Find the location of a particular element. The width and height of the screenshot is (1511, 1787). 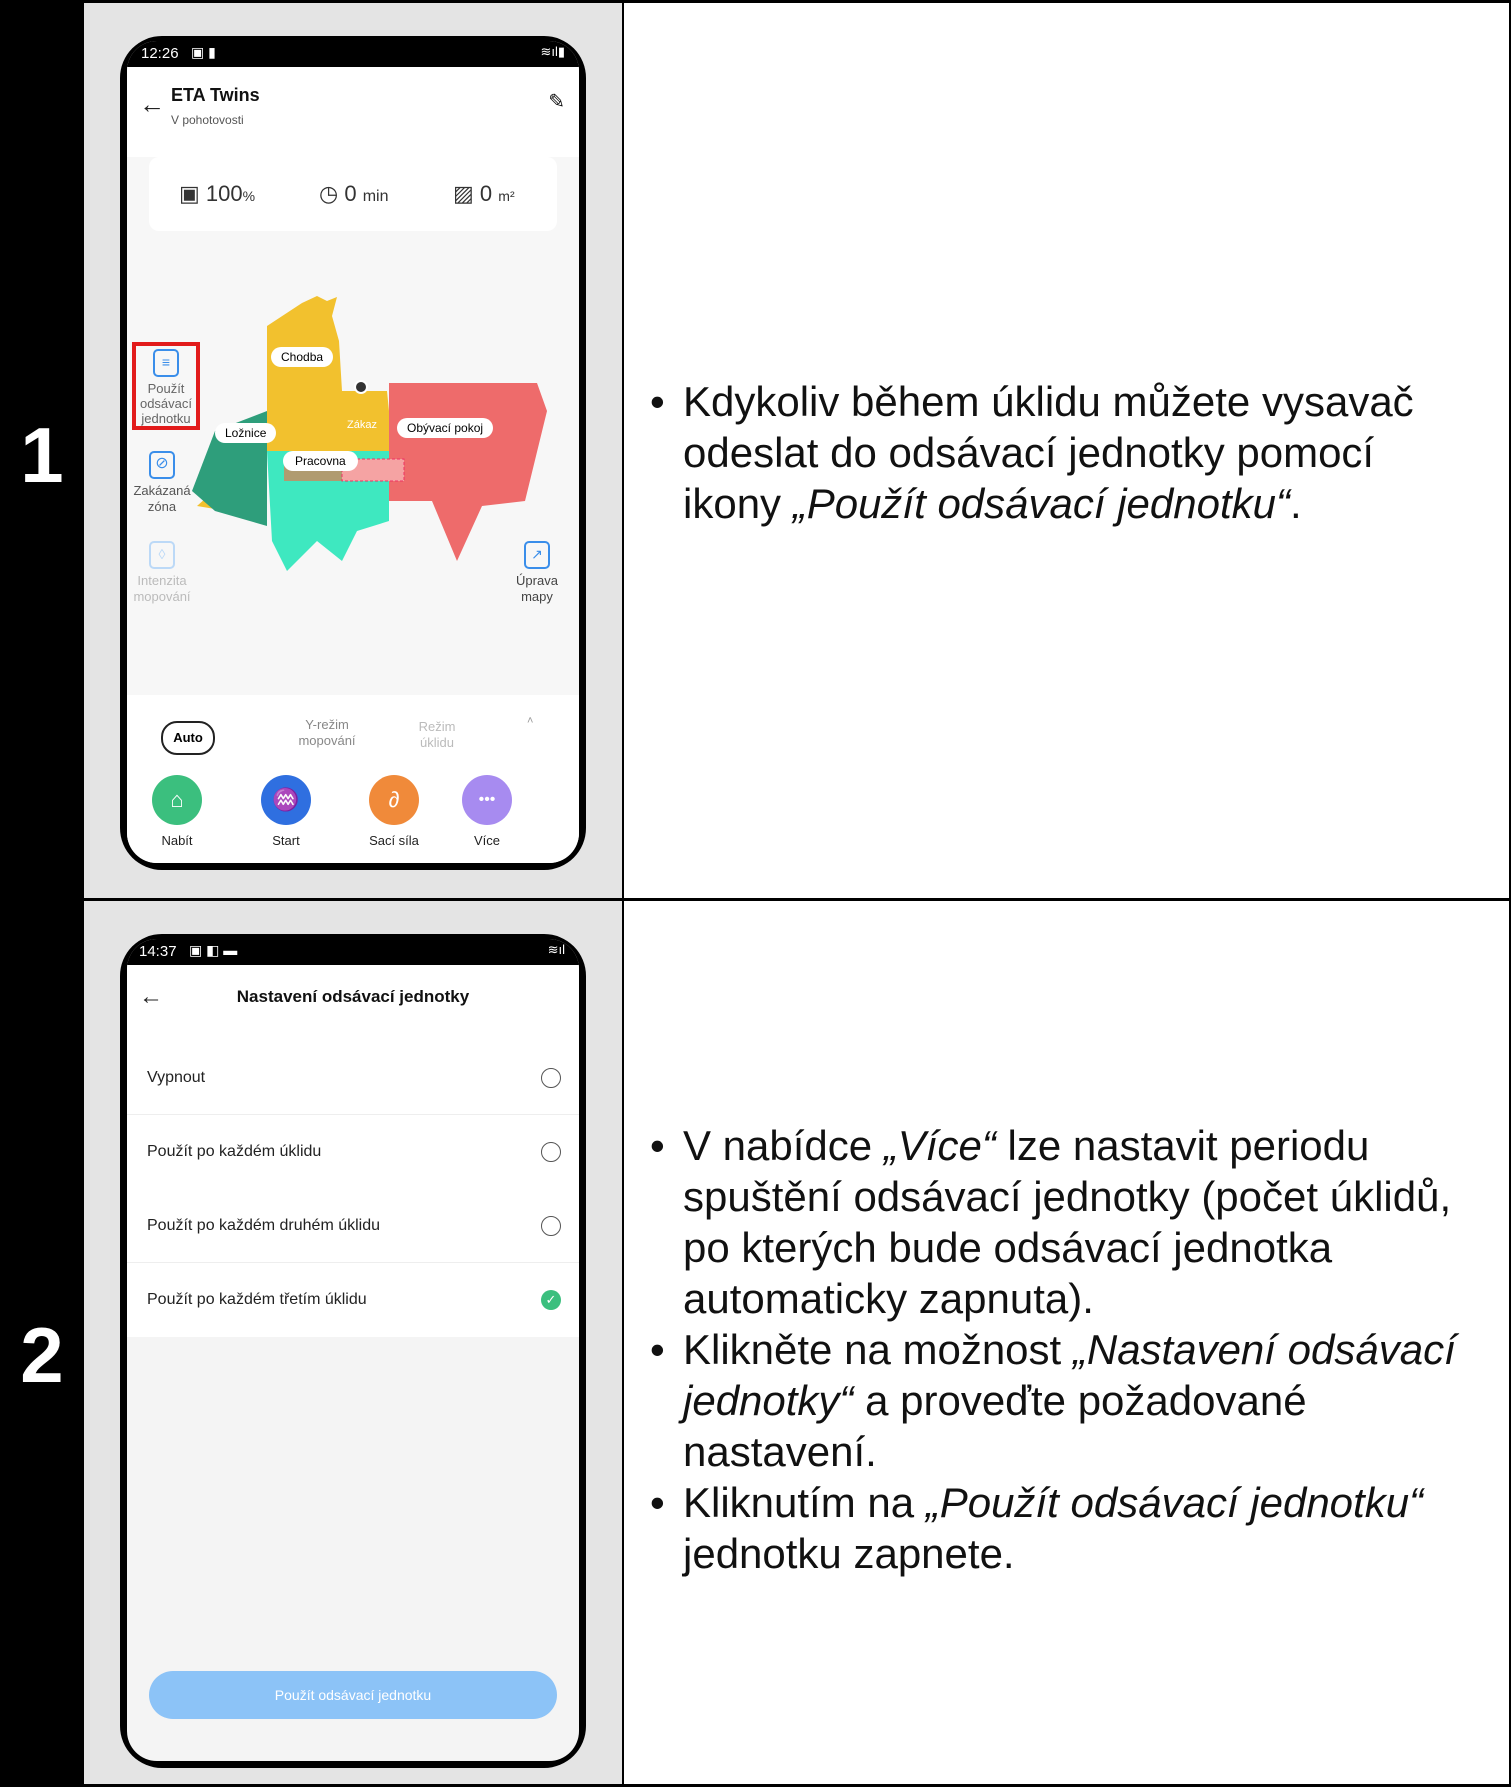

signal-icon: ≋ıl▮ is located at coordinates (552, 51).